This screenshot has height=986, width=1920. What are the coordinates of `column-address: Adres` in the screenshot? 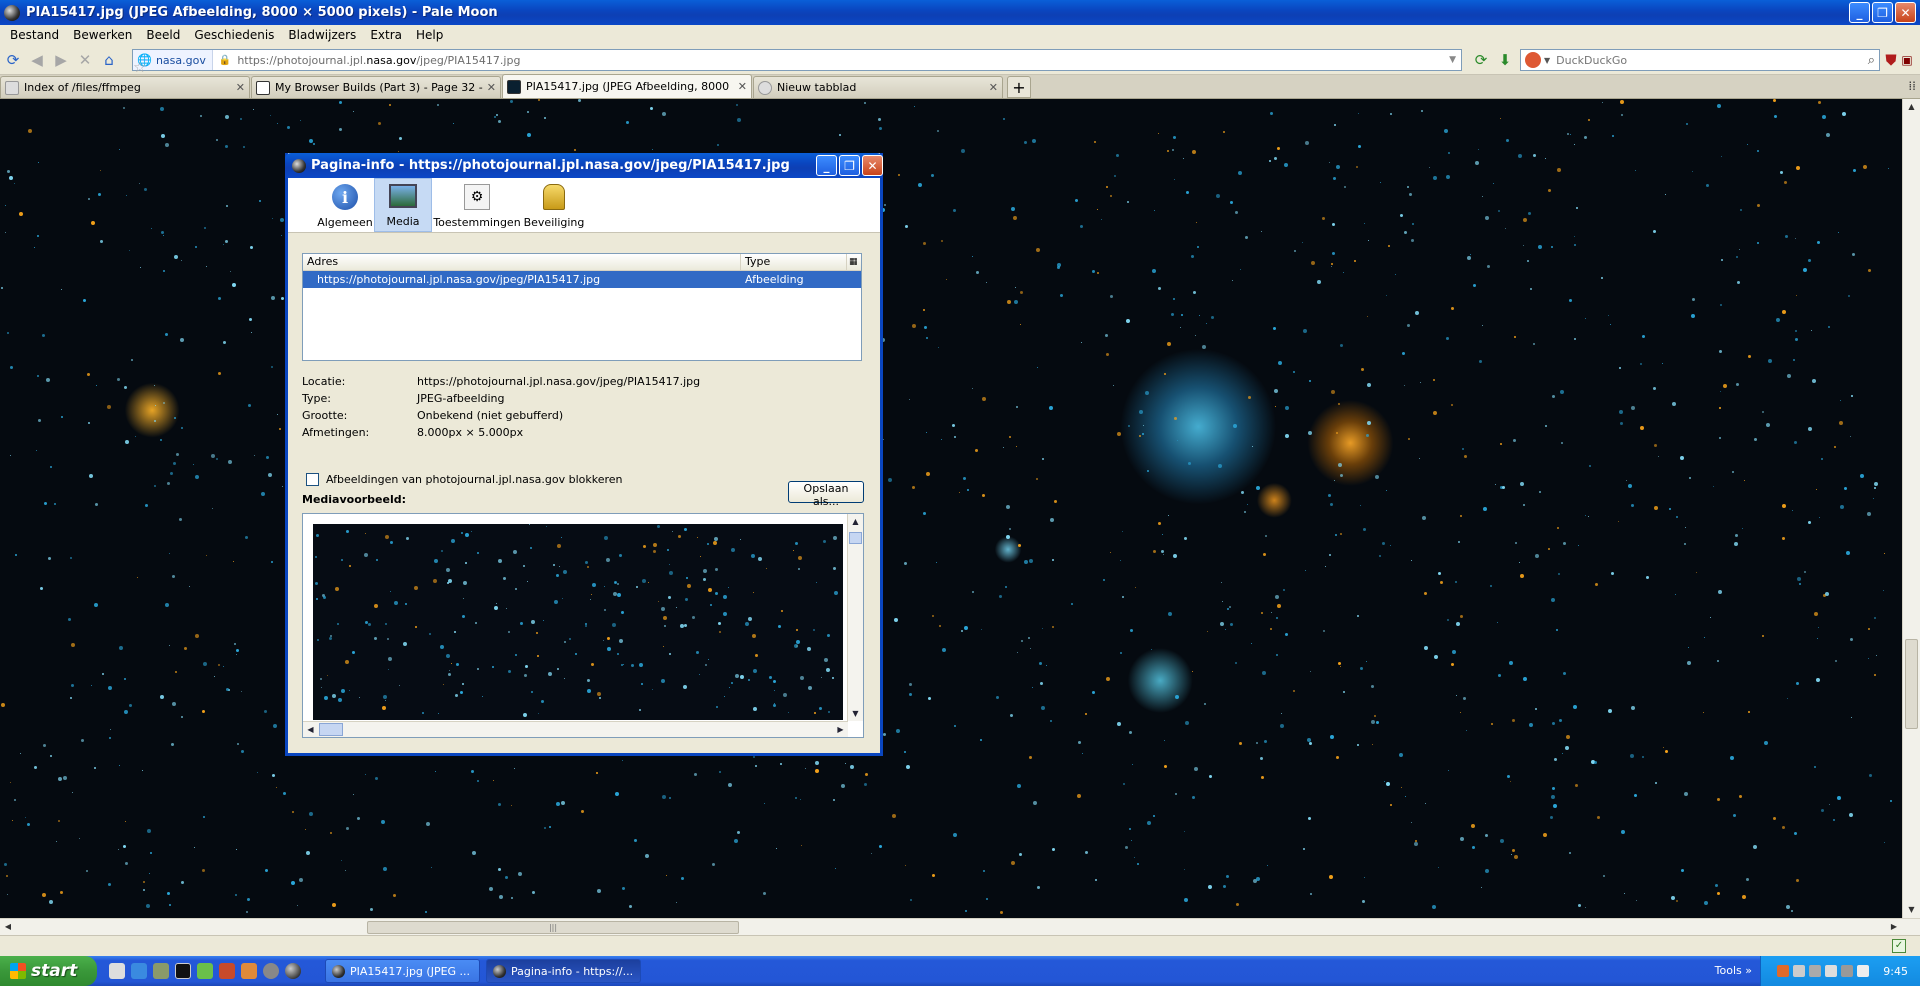 It's located at (522, 262).